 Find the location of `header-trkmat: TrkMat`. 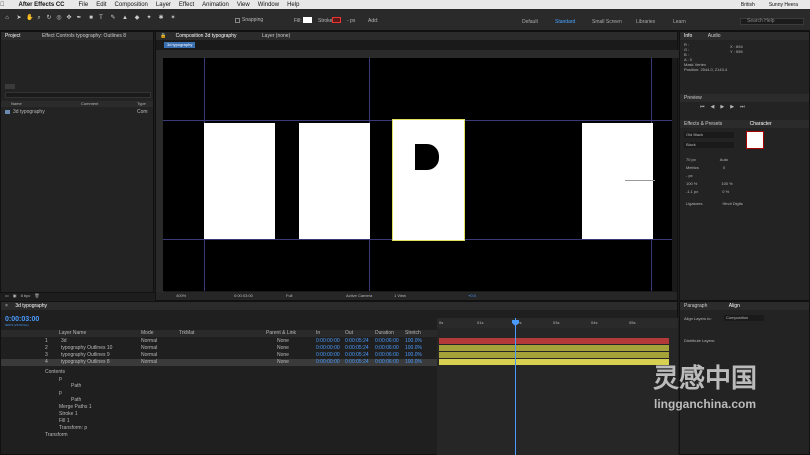

header-trkmat: TrkMat is located at coordinates (186, 333).